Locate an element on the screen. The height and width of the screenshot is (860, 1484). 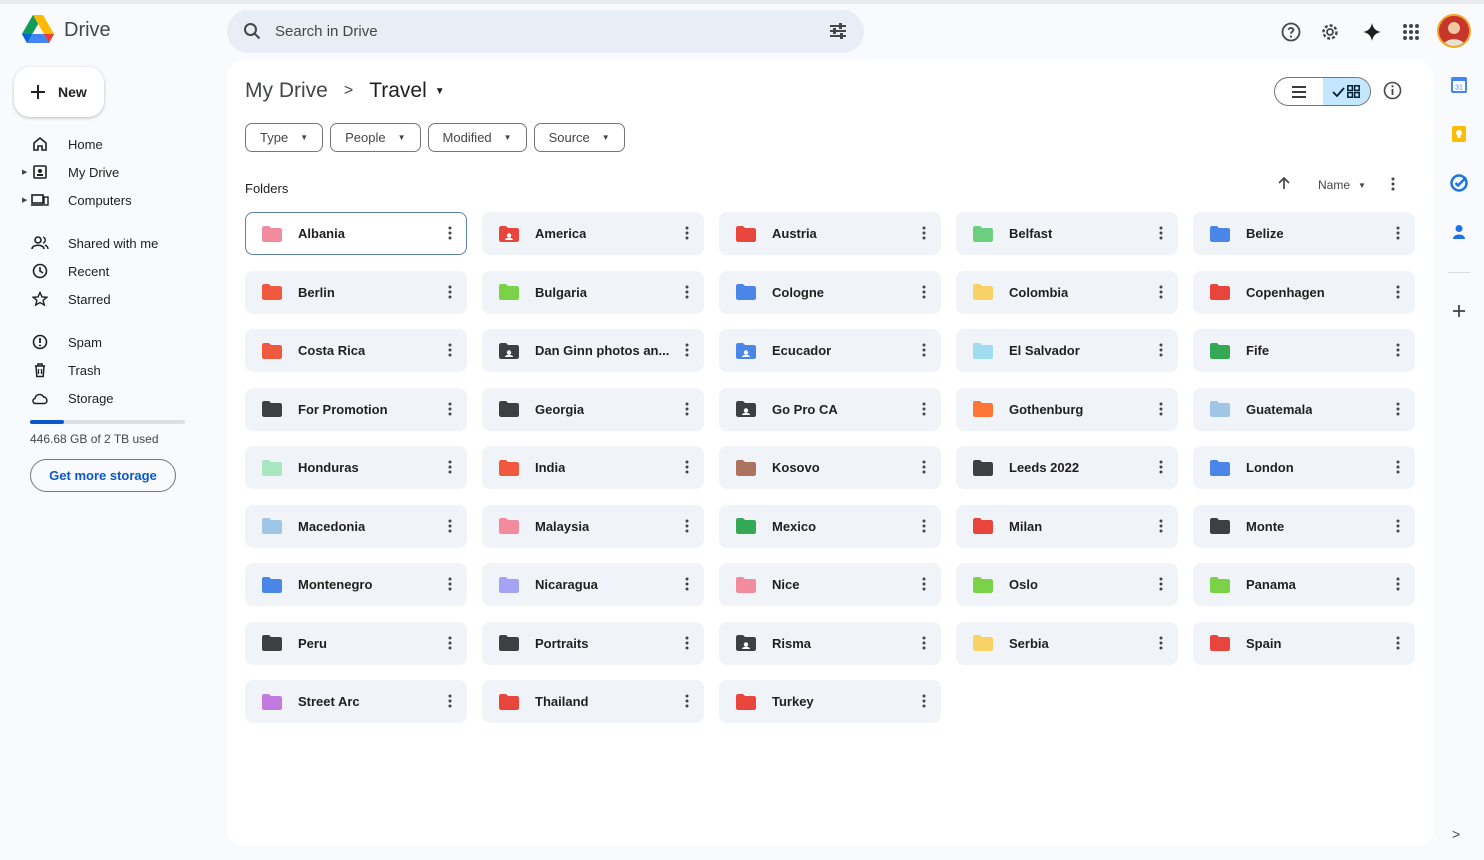
folder-card: Bulgaria is located at coordinates (593, 292).